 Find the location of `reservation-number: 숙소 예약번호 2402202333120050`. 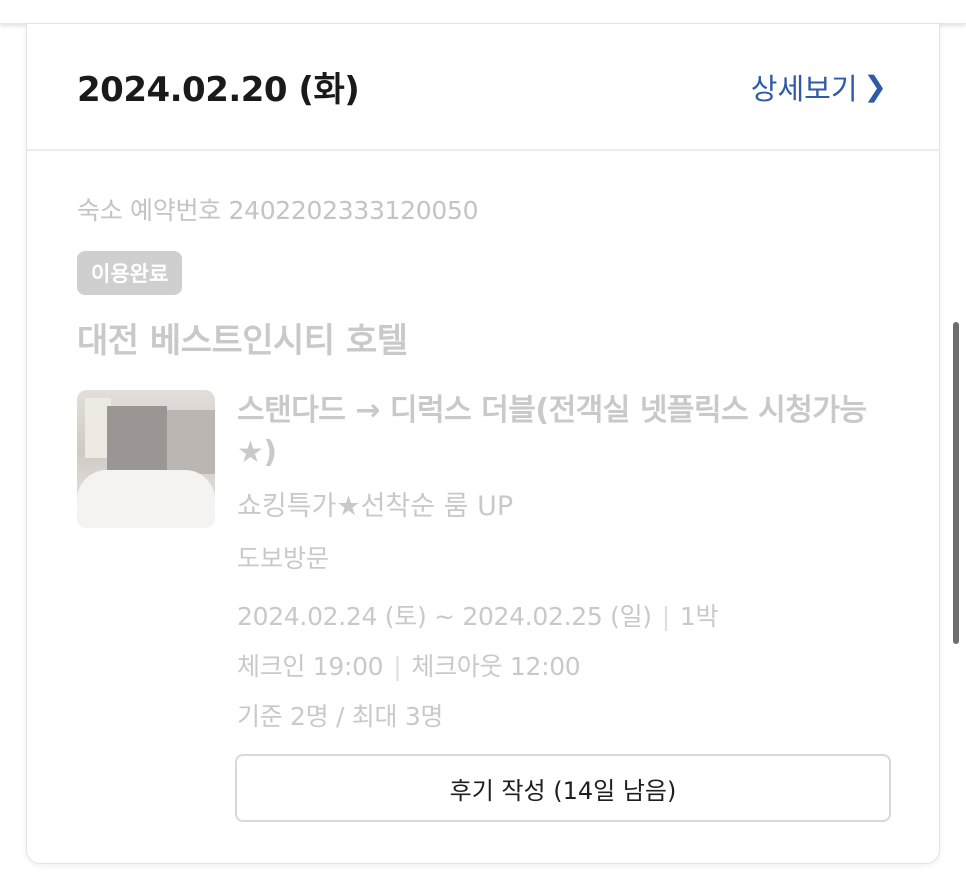

reservation-number: 숙소 예약번호 2402202333120050 is located at coordinates (278, 210).